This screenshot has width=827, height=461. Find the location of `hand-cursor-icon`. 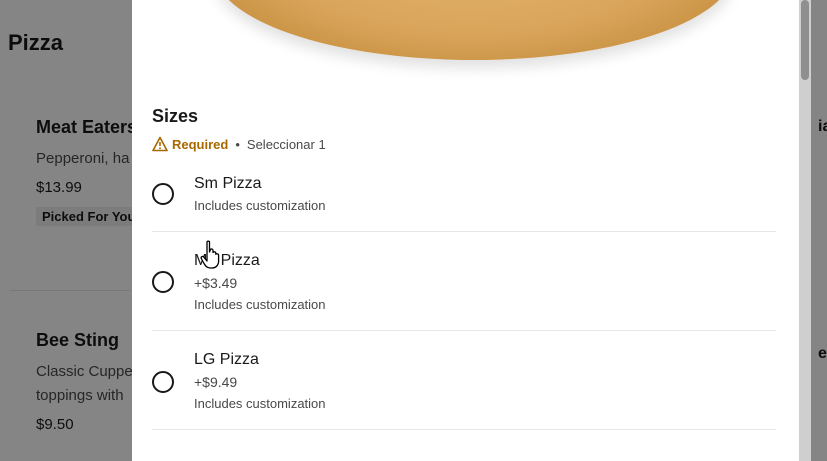

hand-cursor-icon is located at coordinates (210, 254).